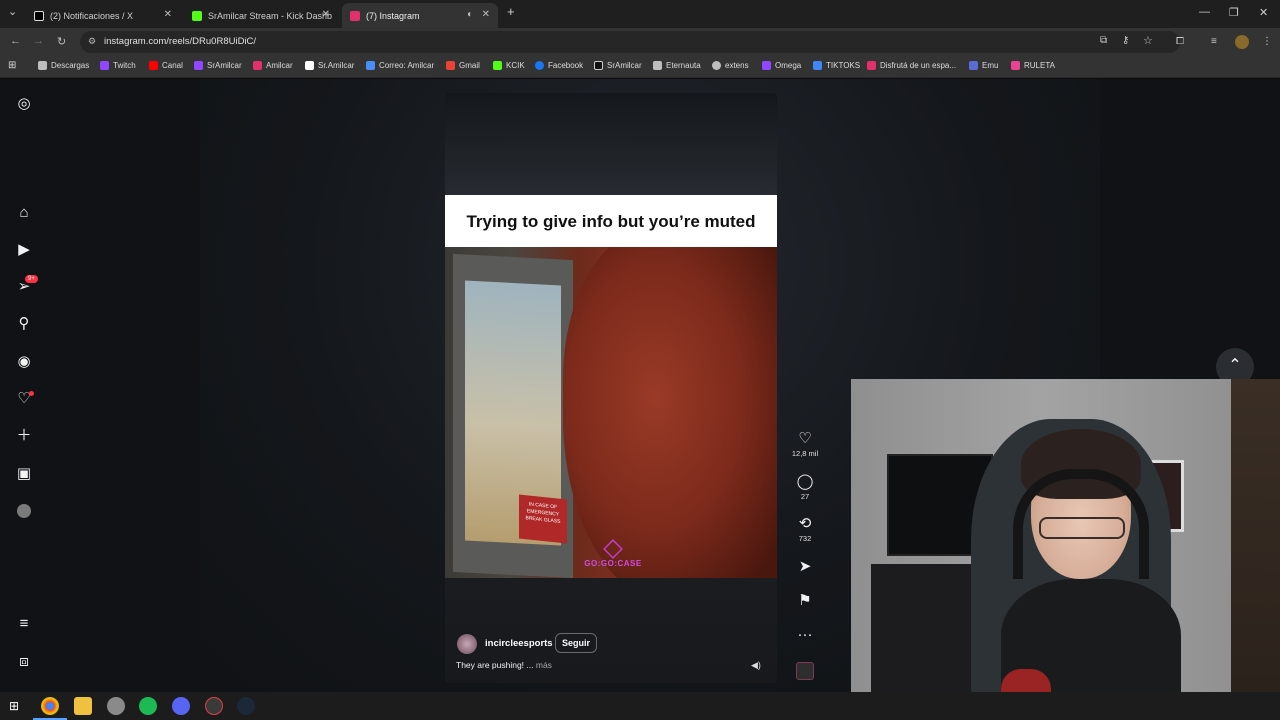 This screenshot has height=720, width=1280. Describe the element at coordinates (92, 41) in the screenshot. I see `site-info-icon: ⚙` at that location.